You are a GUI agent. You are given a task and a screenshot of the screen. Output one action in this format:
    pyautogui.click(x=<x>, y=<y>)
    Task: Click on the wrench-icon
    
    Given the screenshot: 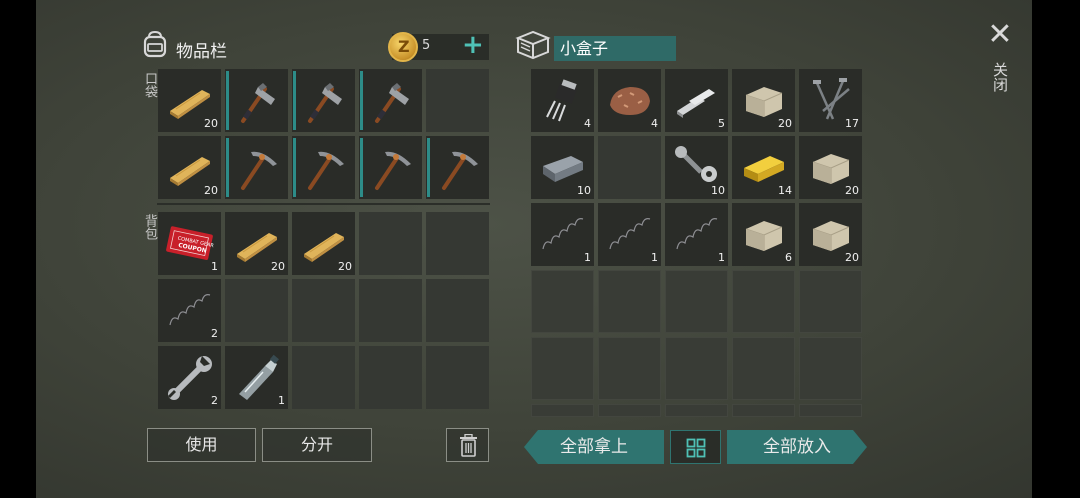 What is the action you would take?
    pyautogui.click(x=190, y=378)
    